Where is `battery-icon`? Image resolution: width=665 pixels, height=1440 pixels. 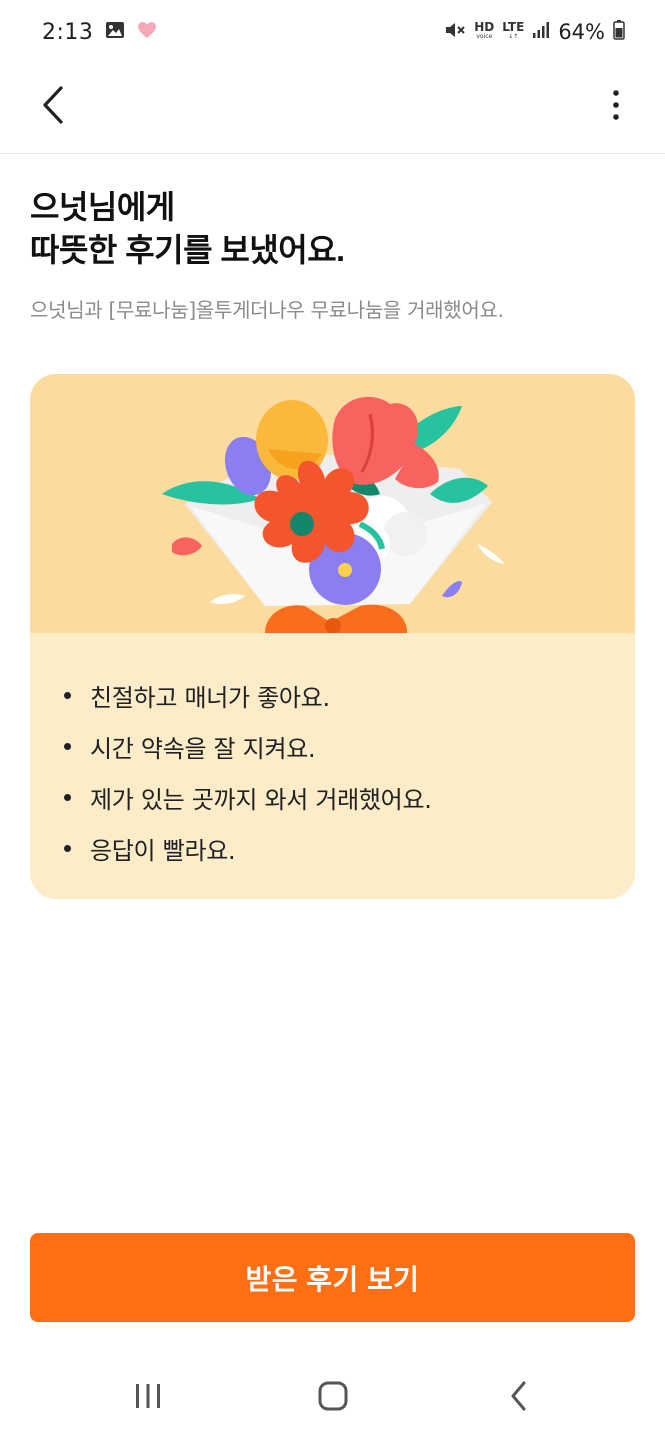
battery-icon is located at coordinates (619, 32).